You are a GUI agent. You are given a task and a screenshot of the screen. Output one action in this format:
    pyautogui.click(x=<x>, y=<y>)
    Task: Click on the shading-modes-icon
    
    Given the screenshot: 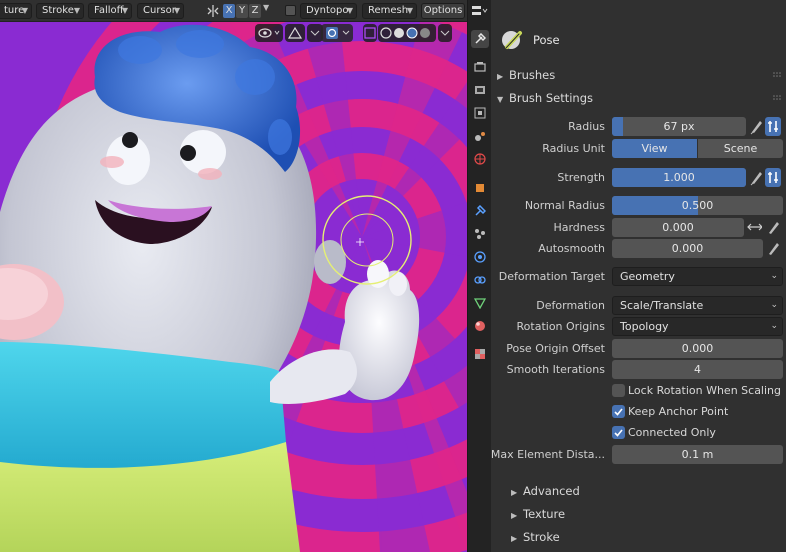 What is the action you would take?
    pyautogui.click(x=405, y=33)
    